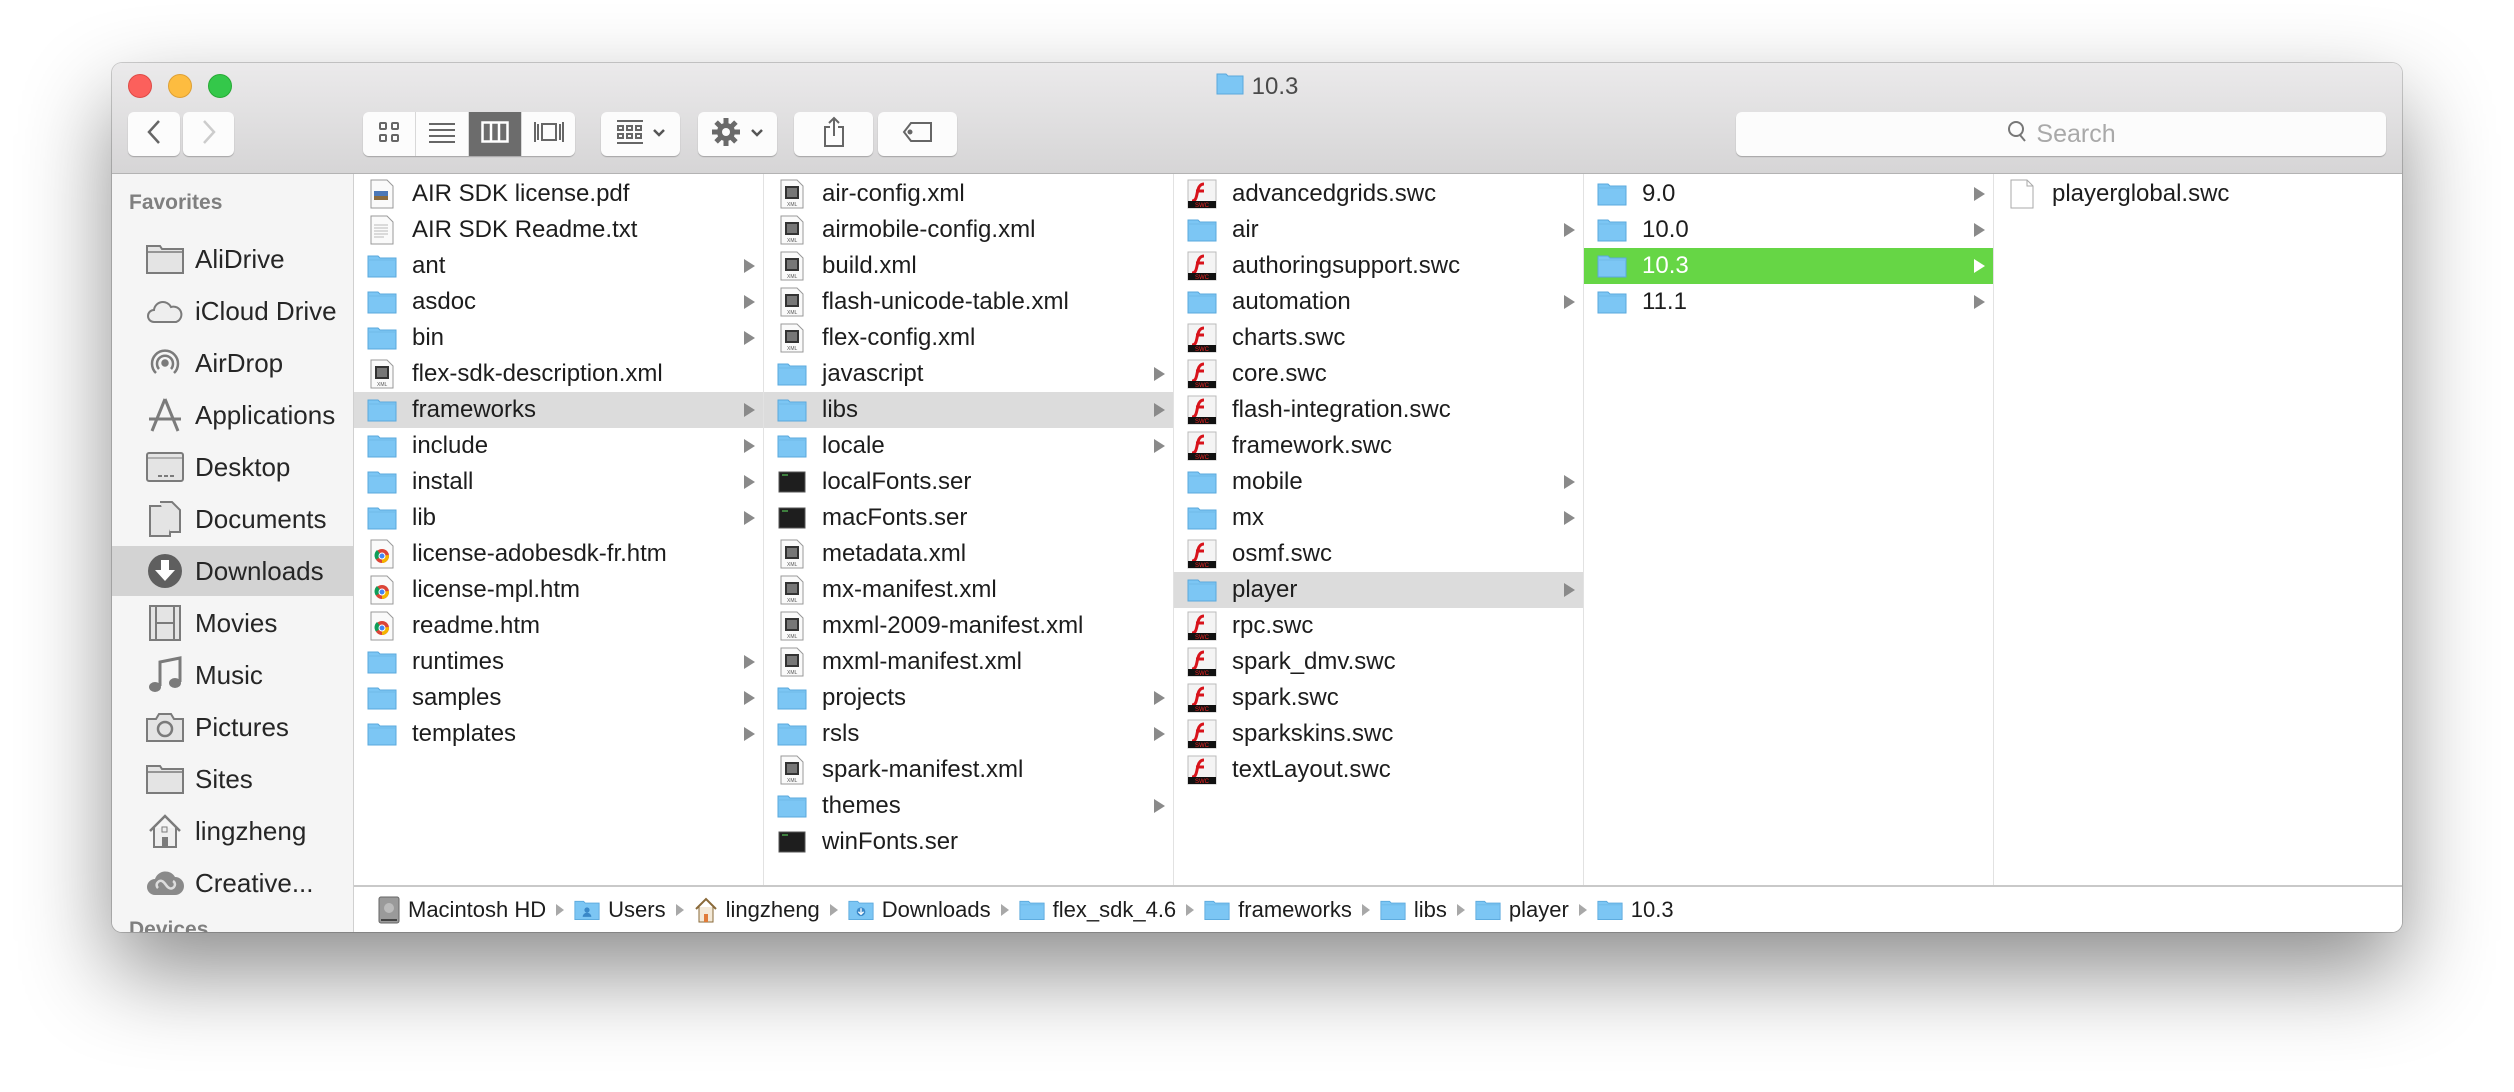 The height and width of the screenshot is (1092, 2514). What do you see at coordinates (232, 259) in the screenshot?
I see `sidebar-item-alidrive: AliDrive` at bounding box center [232, 259].